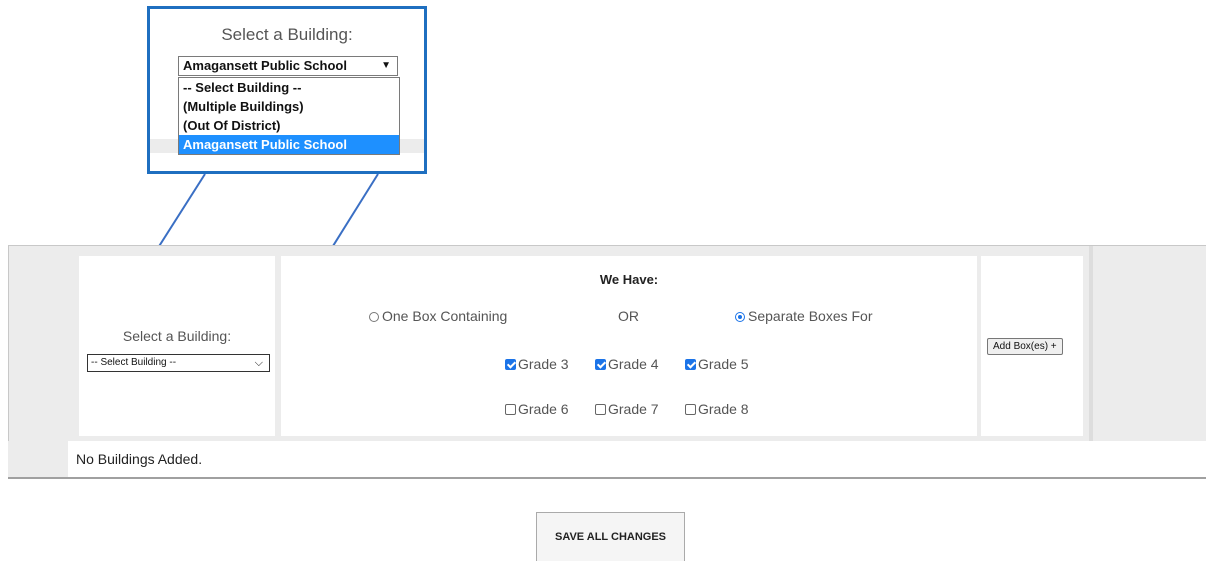 The height and width of the screenshot is (562, 1206). What do you see at coordinates (287, 34) in the screenshot?
I see `callout-title: Select a Building:` at bounding box center [287, 34].